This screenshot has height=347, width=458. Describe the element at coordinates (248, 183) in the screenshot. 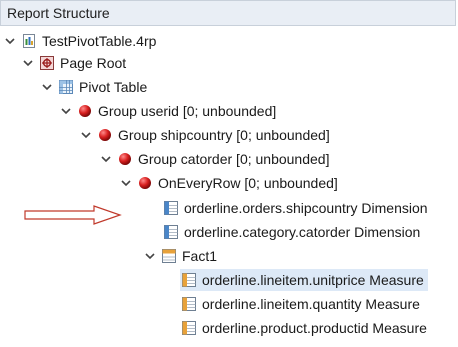

I see `tree-item-label: OnEveryRow [0; unbounded]` at that location.